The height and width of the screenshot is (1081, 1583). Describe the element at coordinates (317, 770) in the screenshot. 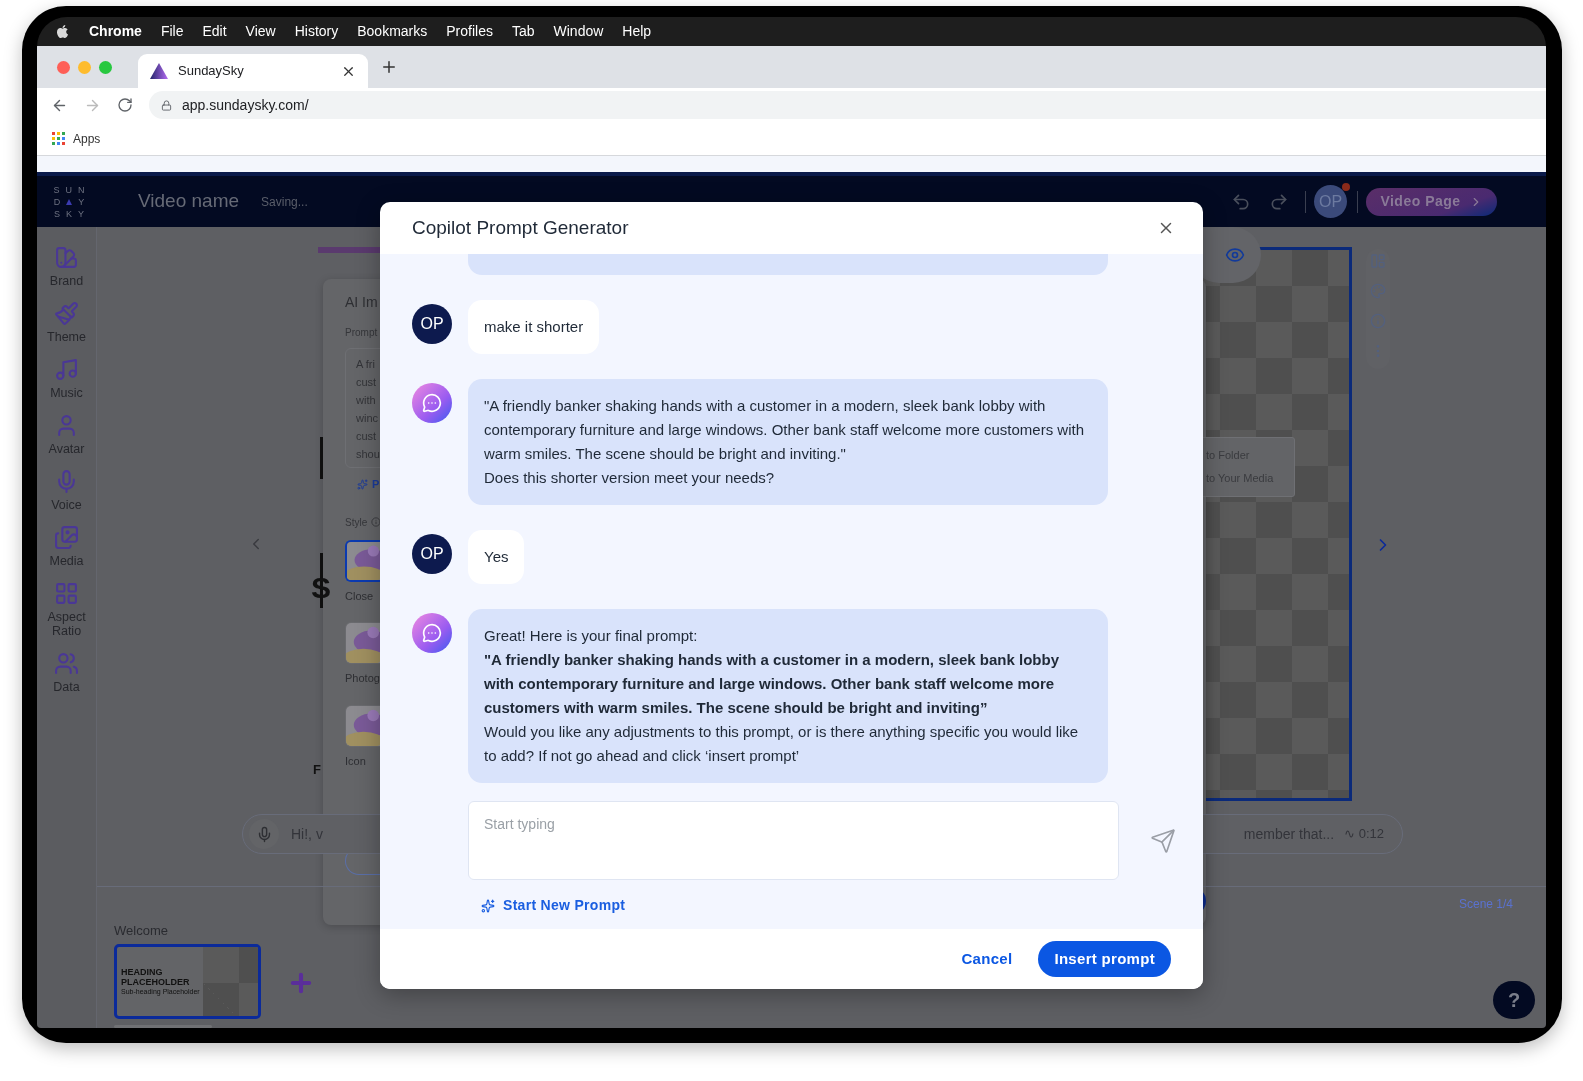

I see `canvas-text: F` at that location.